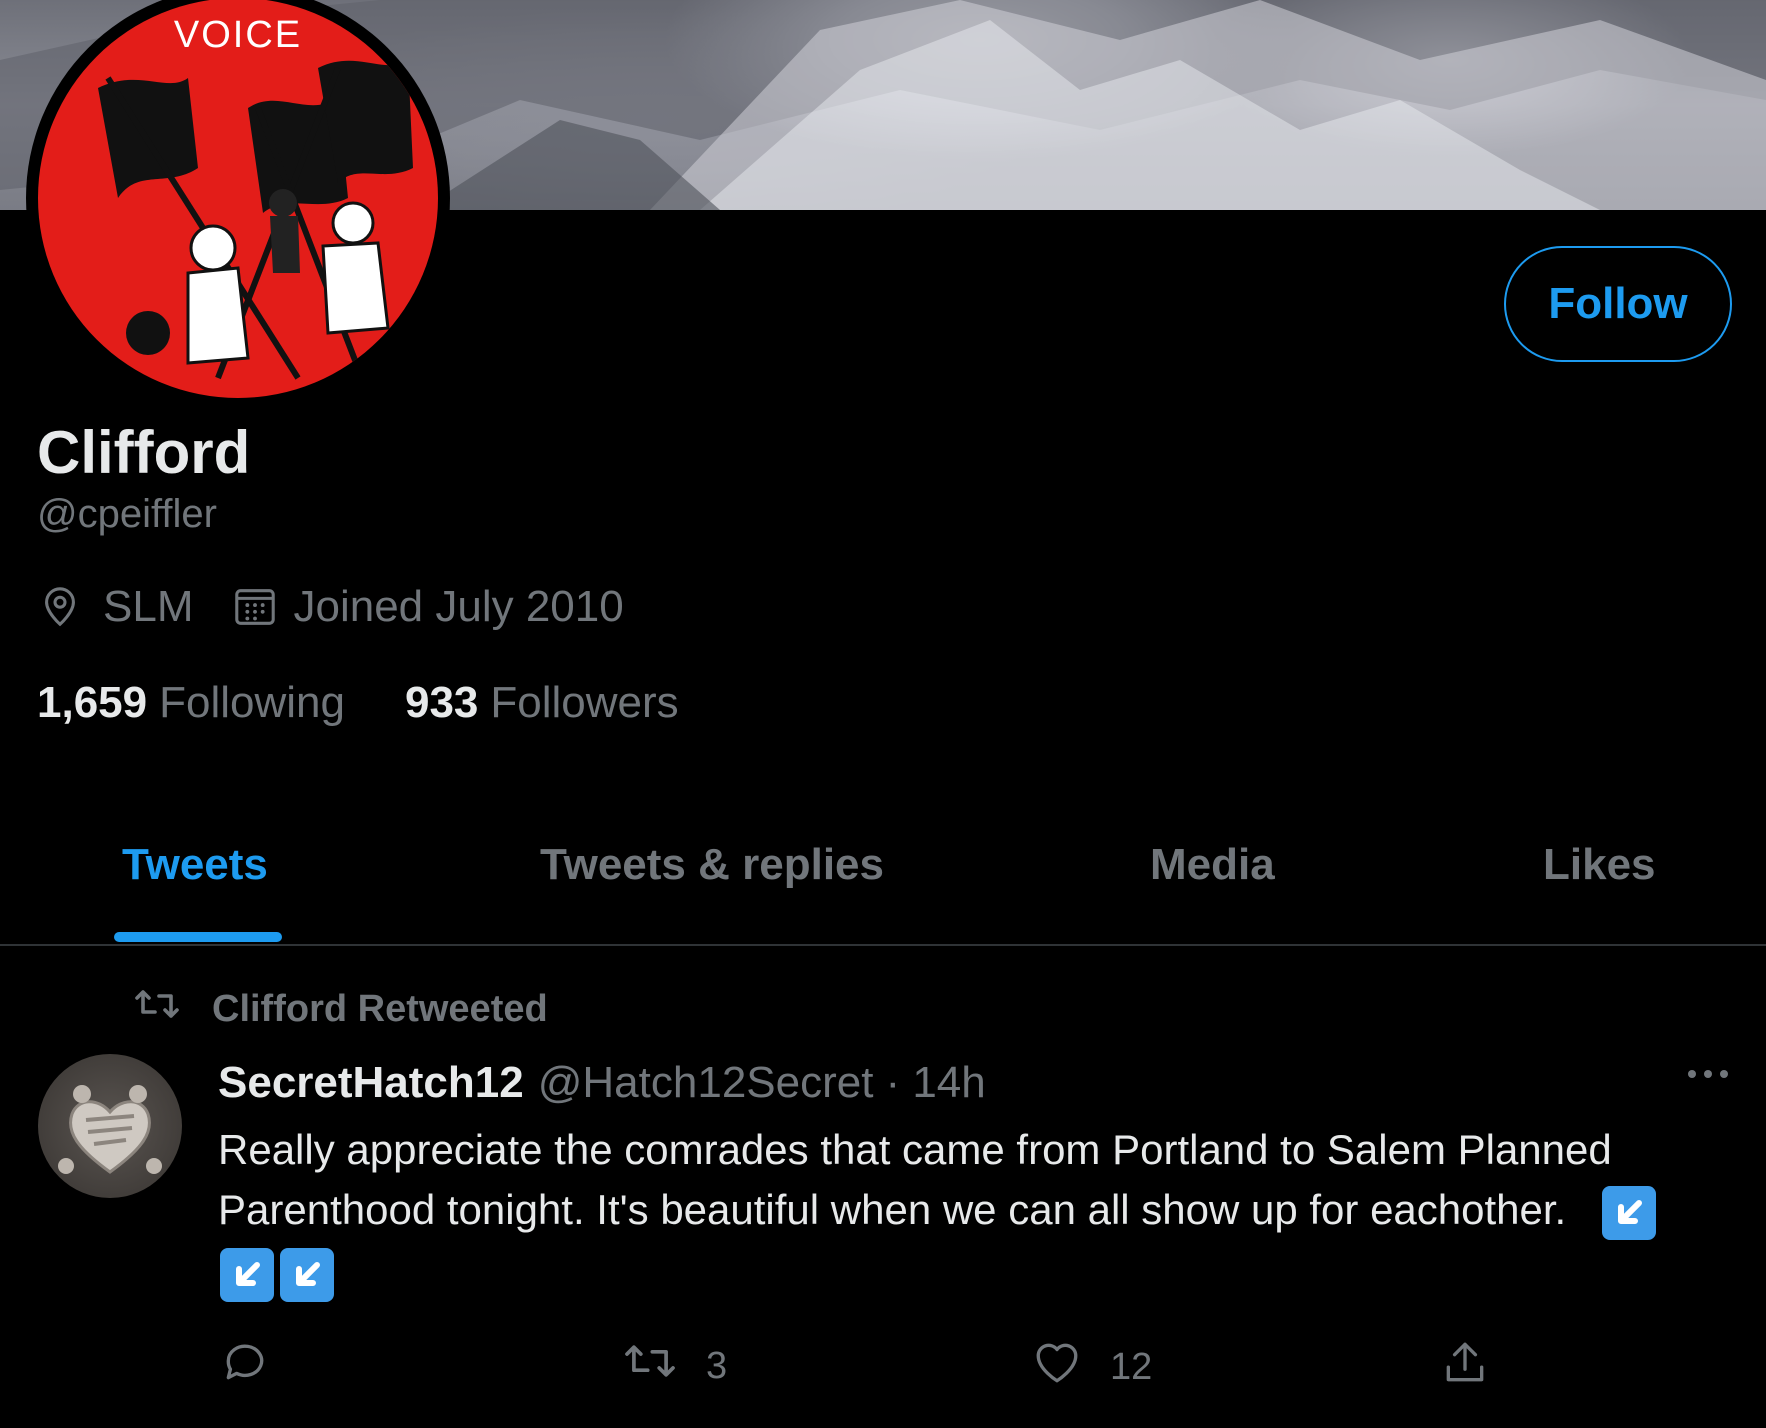  What do you see at coordinates (1618, 304) in the screenshot?
I see `follow-button: Follow` at bounding box center [1618, 304].